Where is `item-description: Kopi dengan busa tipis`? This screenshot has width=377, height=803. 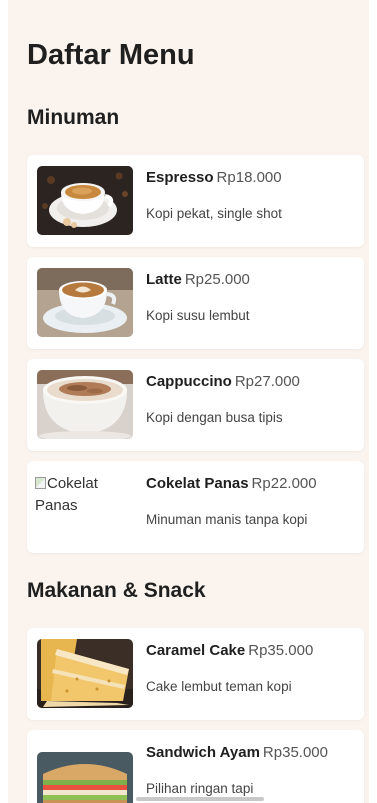
item-description: Kopi dengan busa tipis is located at coordinates (214, 417).